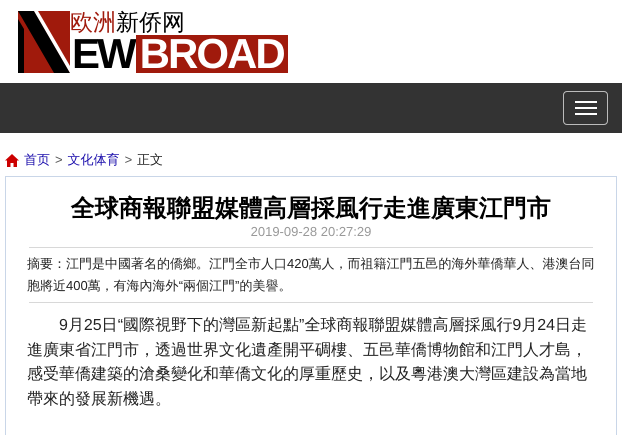  What do you see at coordinates (311, 209) in the screenshot?
I see `article-title: 全球商報聯盟媒體高層採風行走進廣東江門市` at bounding box center [311, 209].